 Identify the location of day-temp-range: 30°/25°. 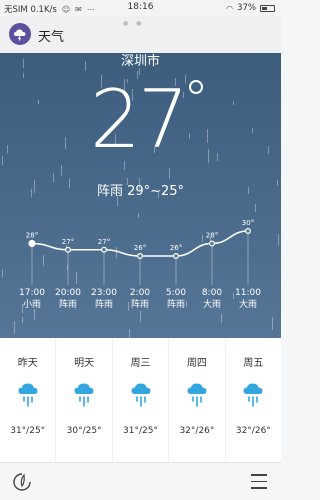
(84, 431).